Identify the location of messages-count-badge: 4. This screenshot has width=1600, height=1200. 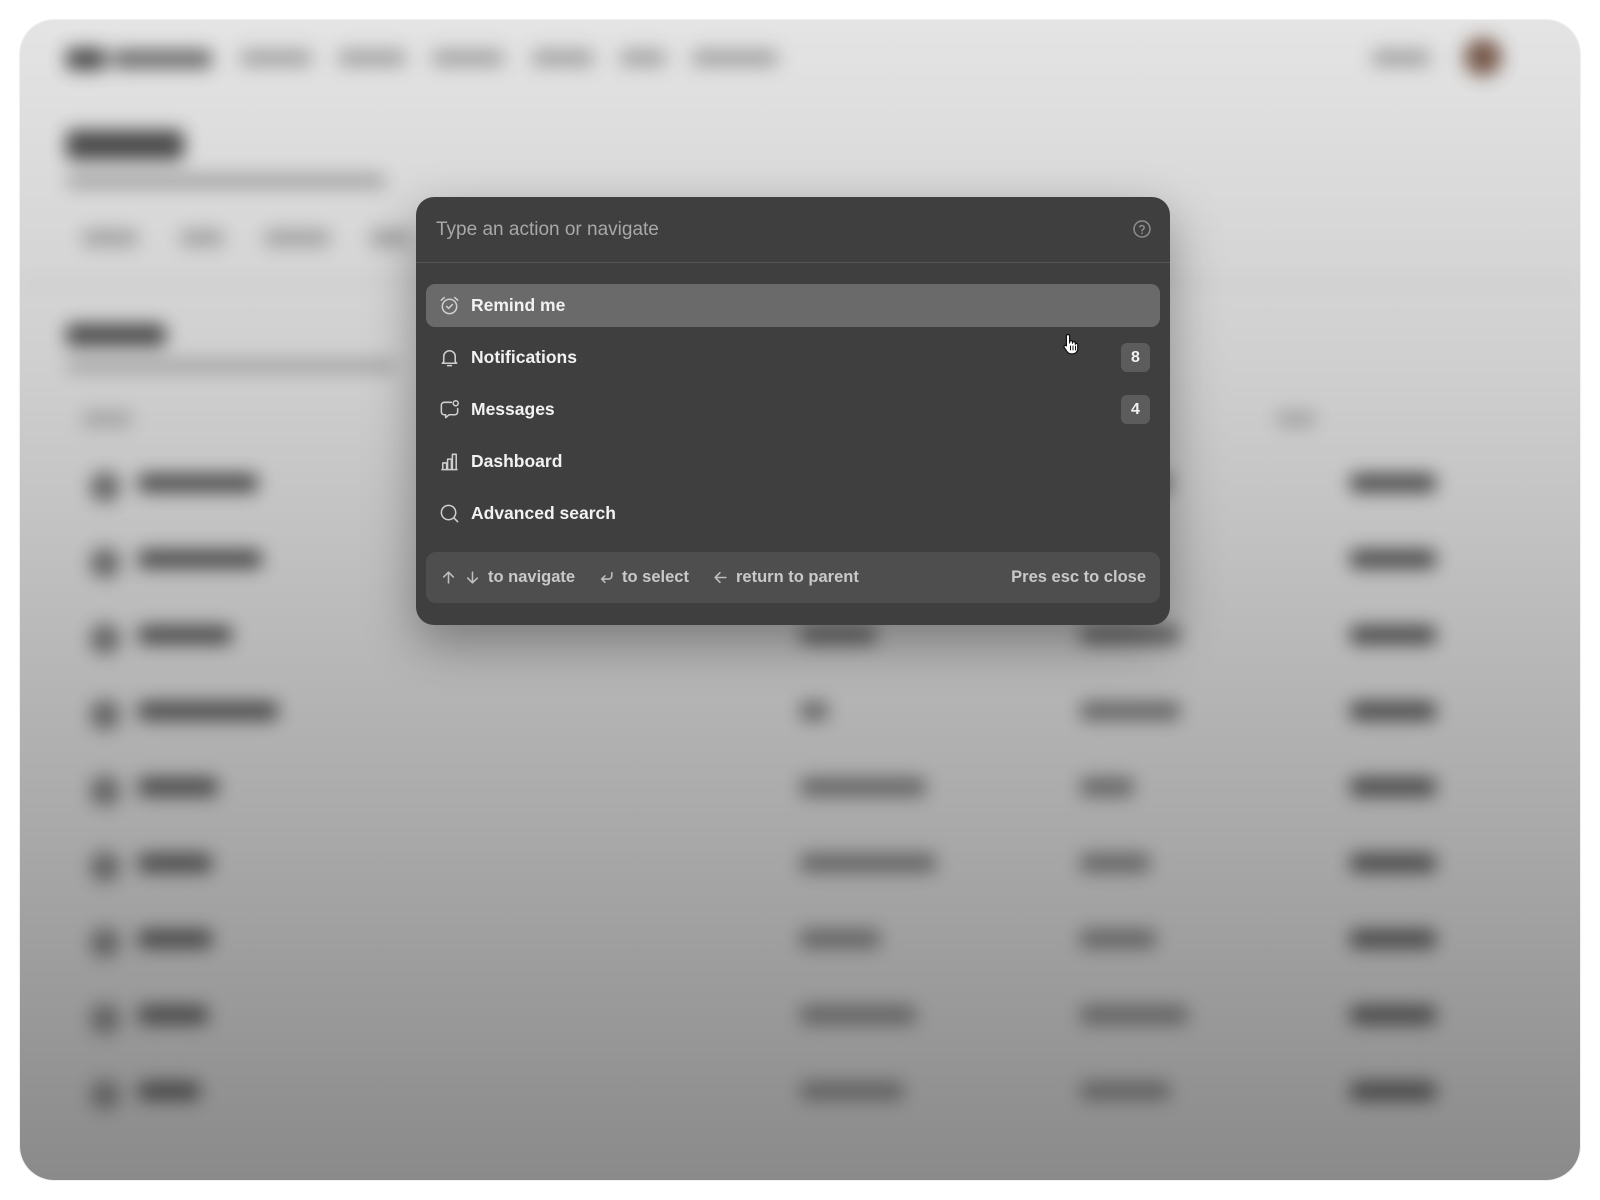
(1135, 409).